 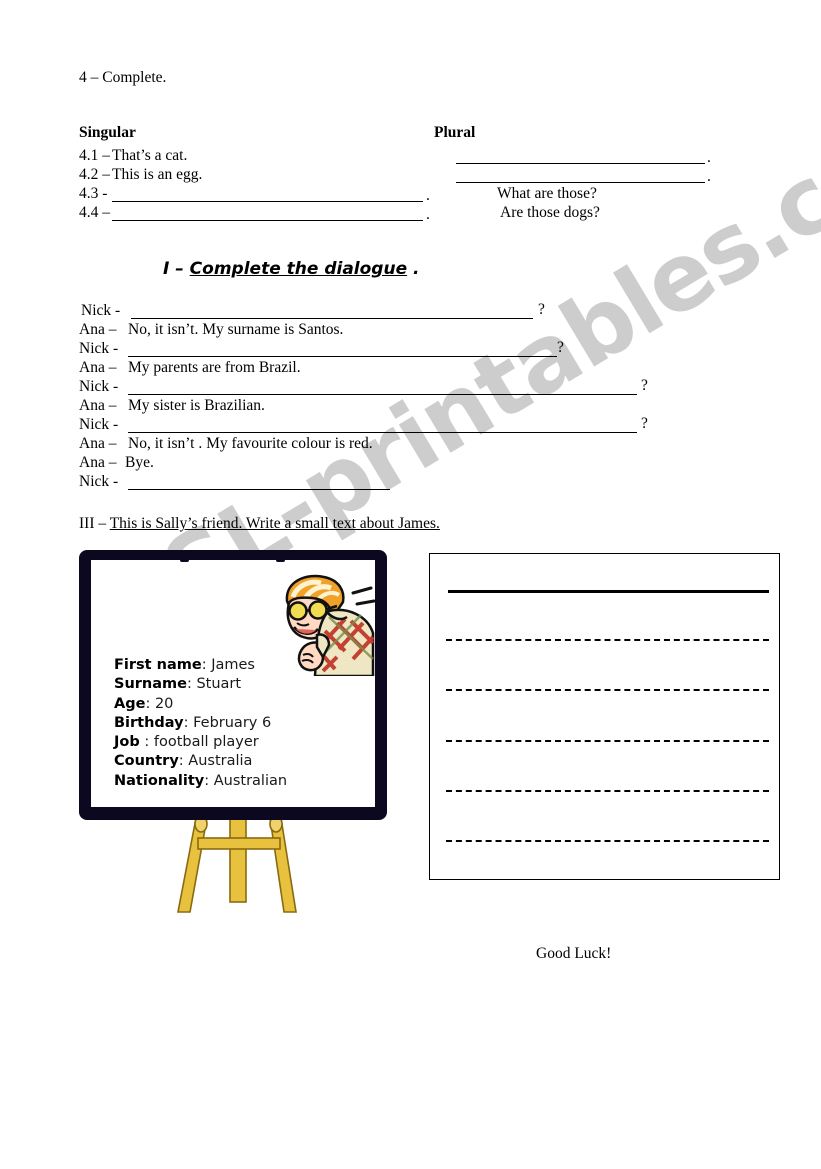 I want to click on row-4-4-number: 4.4 –, so click(x=94, y=212).